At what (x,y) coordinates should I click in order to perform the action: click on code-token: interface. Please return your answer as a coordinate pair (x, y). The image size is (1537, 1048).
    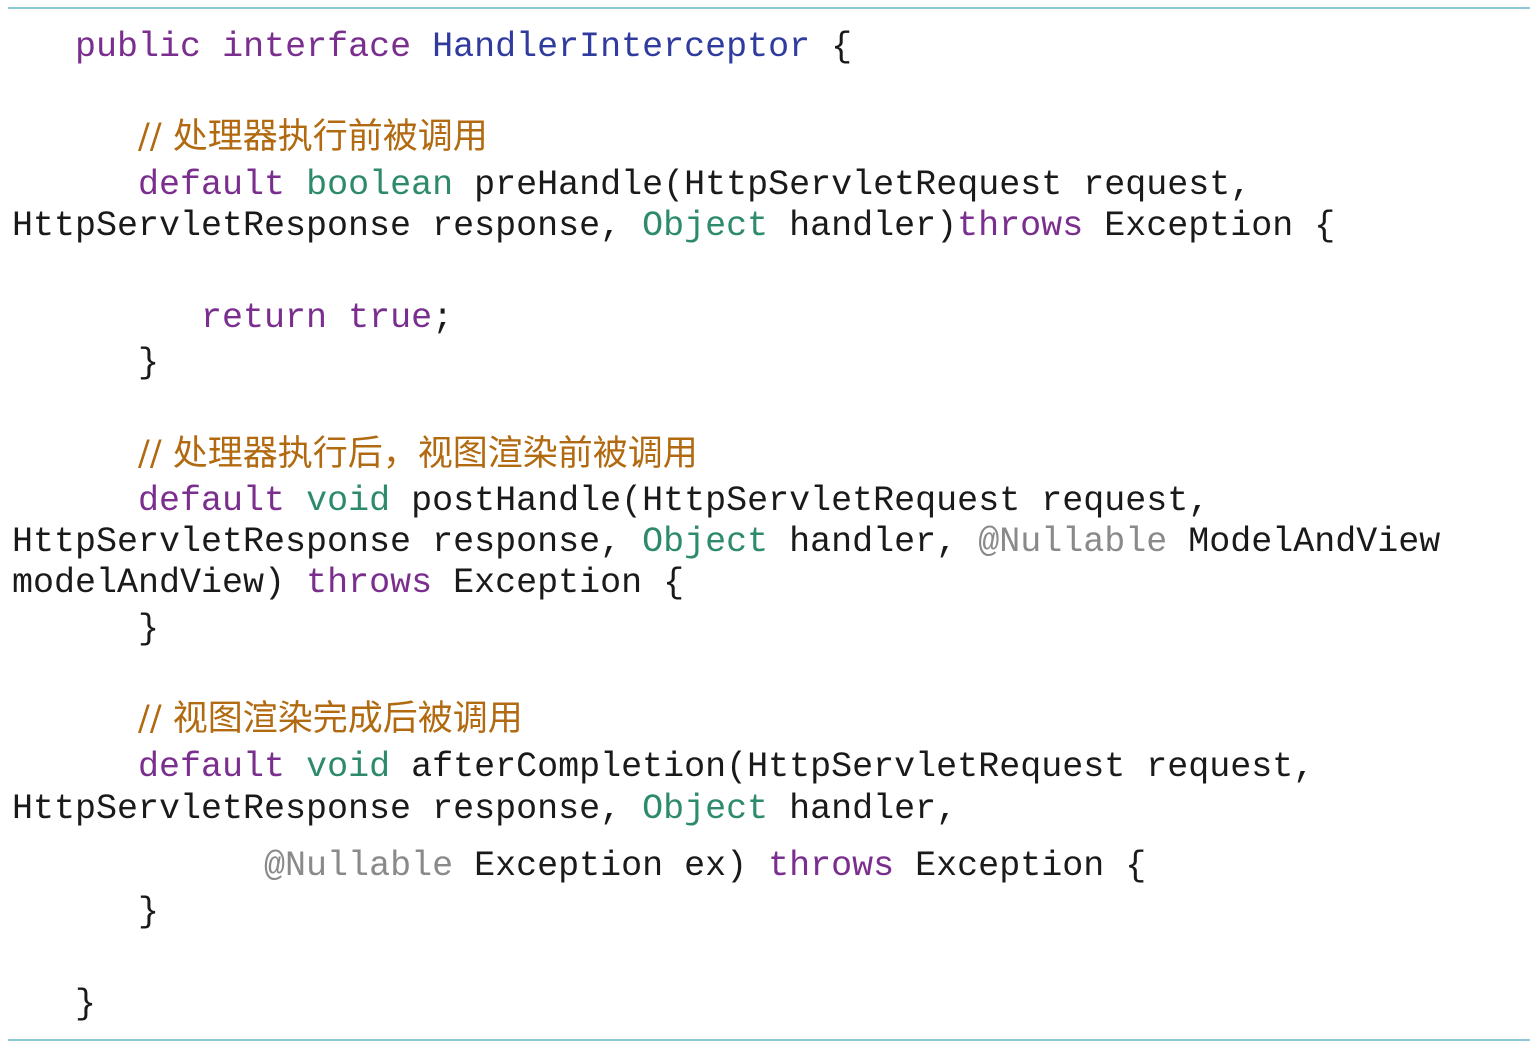
    Looking at the image, I should click on (317, 47).